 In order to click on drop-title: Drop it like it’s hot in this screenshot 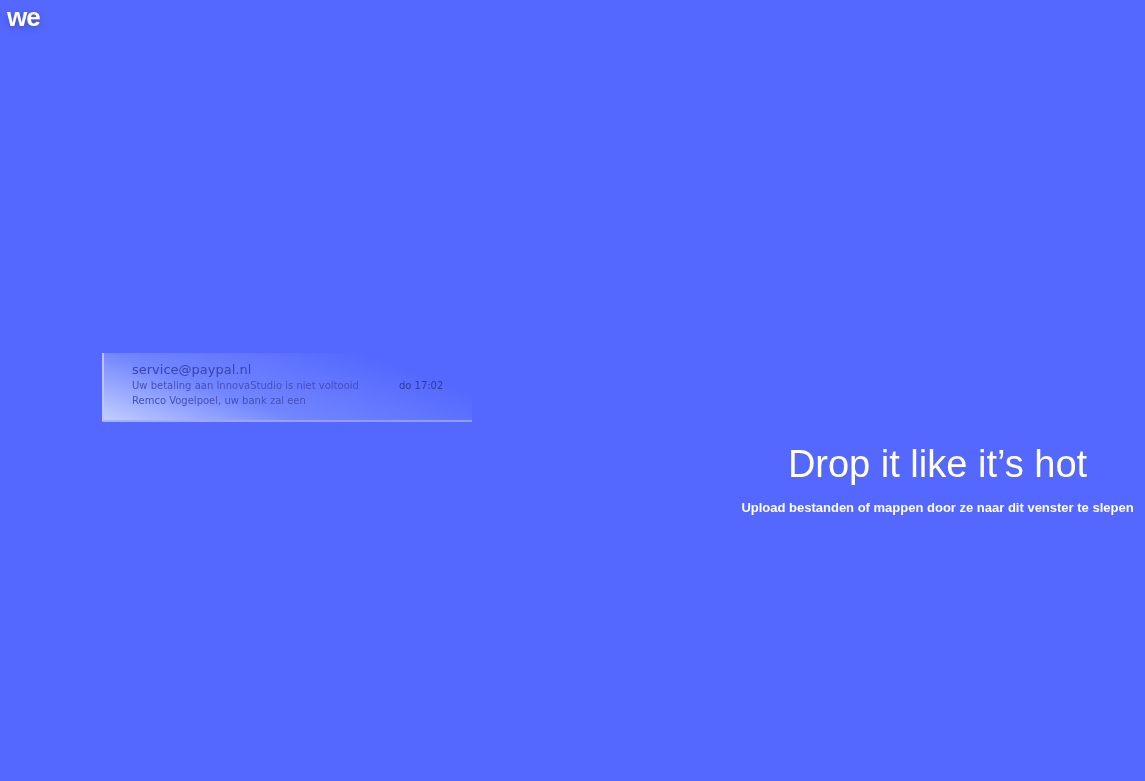, I will do `click(937, 464)`.